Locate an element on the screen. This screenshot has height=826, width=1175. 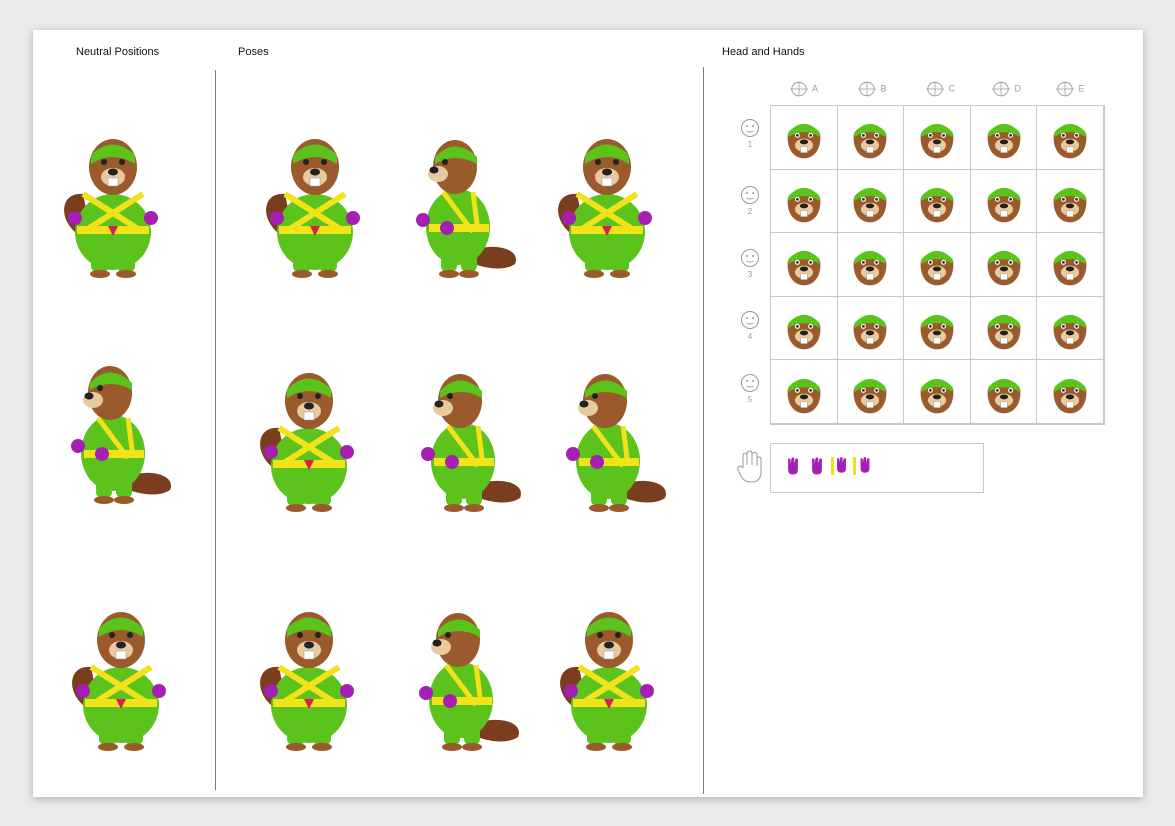
head-turn-e-icon is located at coordinates (1065, 89).